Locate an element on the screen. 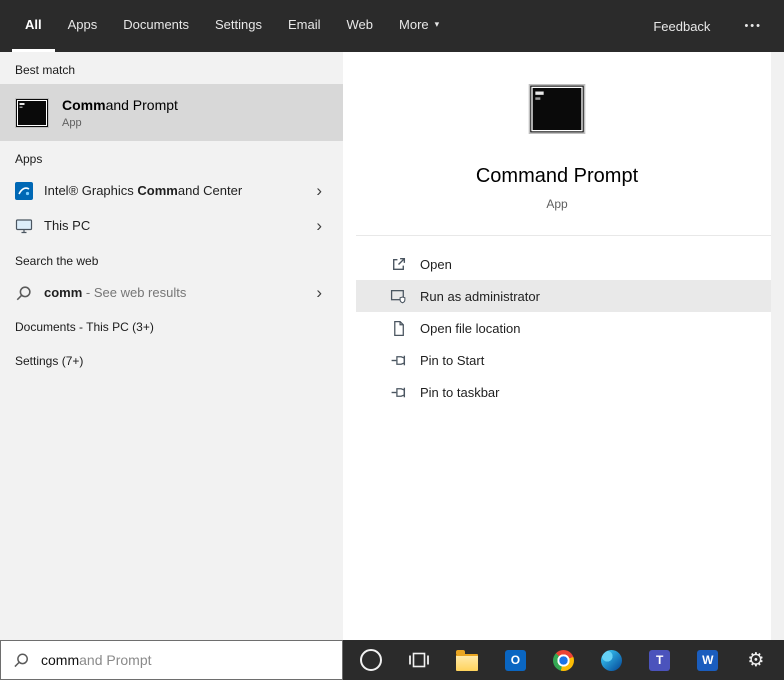  scrollbar is located at coordinates (777, 346).